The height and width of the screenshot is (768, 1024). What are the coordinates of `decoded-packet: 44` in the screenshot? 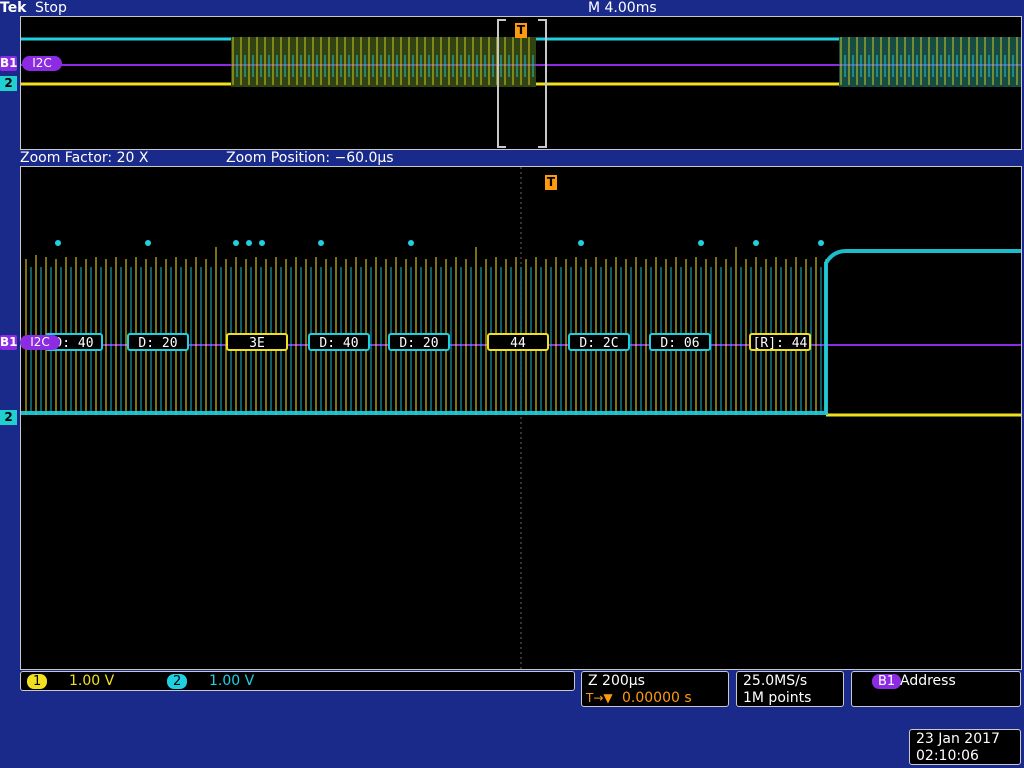 It's located at (518, 342).